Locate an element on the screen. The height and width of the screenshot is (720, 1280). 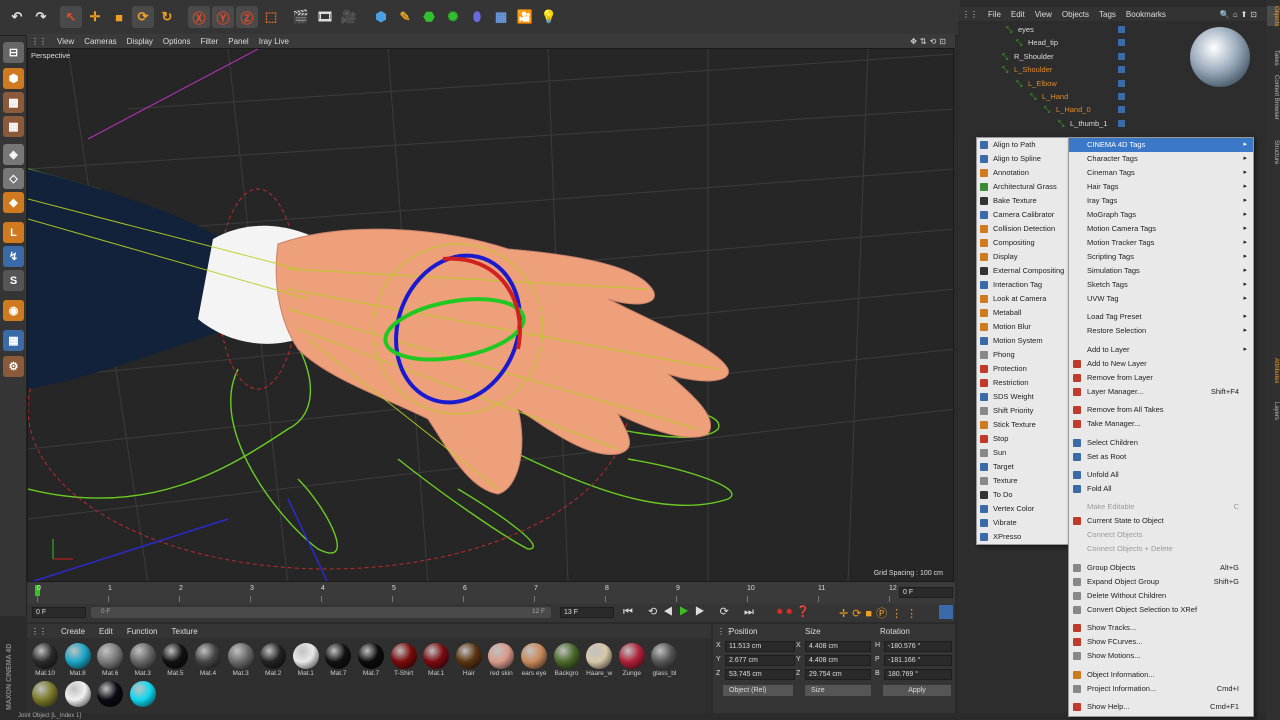
submenu-item: Texture is located at coordinates (1023, 481).